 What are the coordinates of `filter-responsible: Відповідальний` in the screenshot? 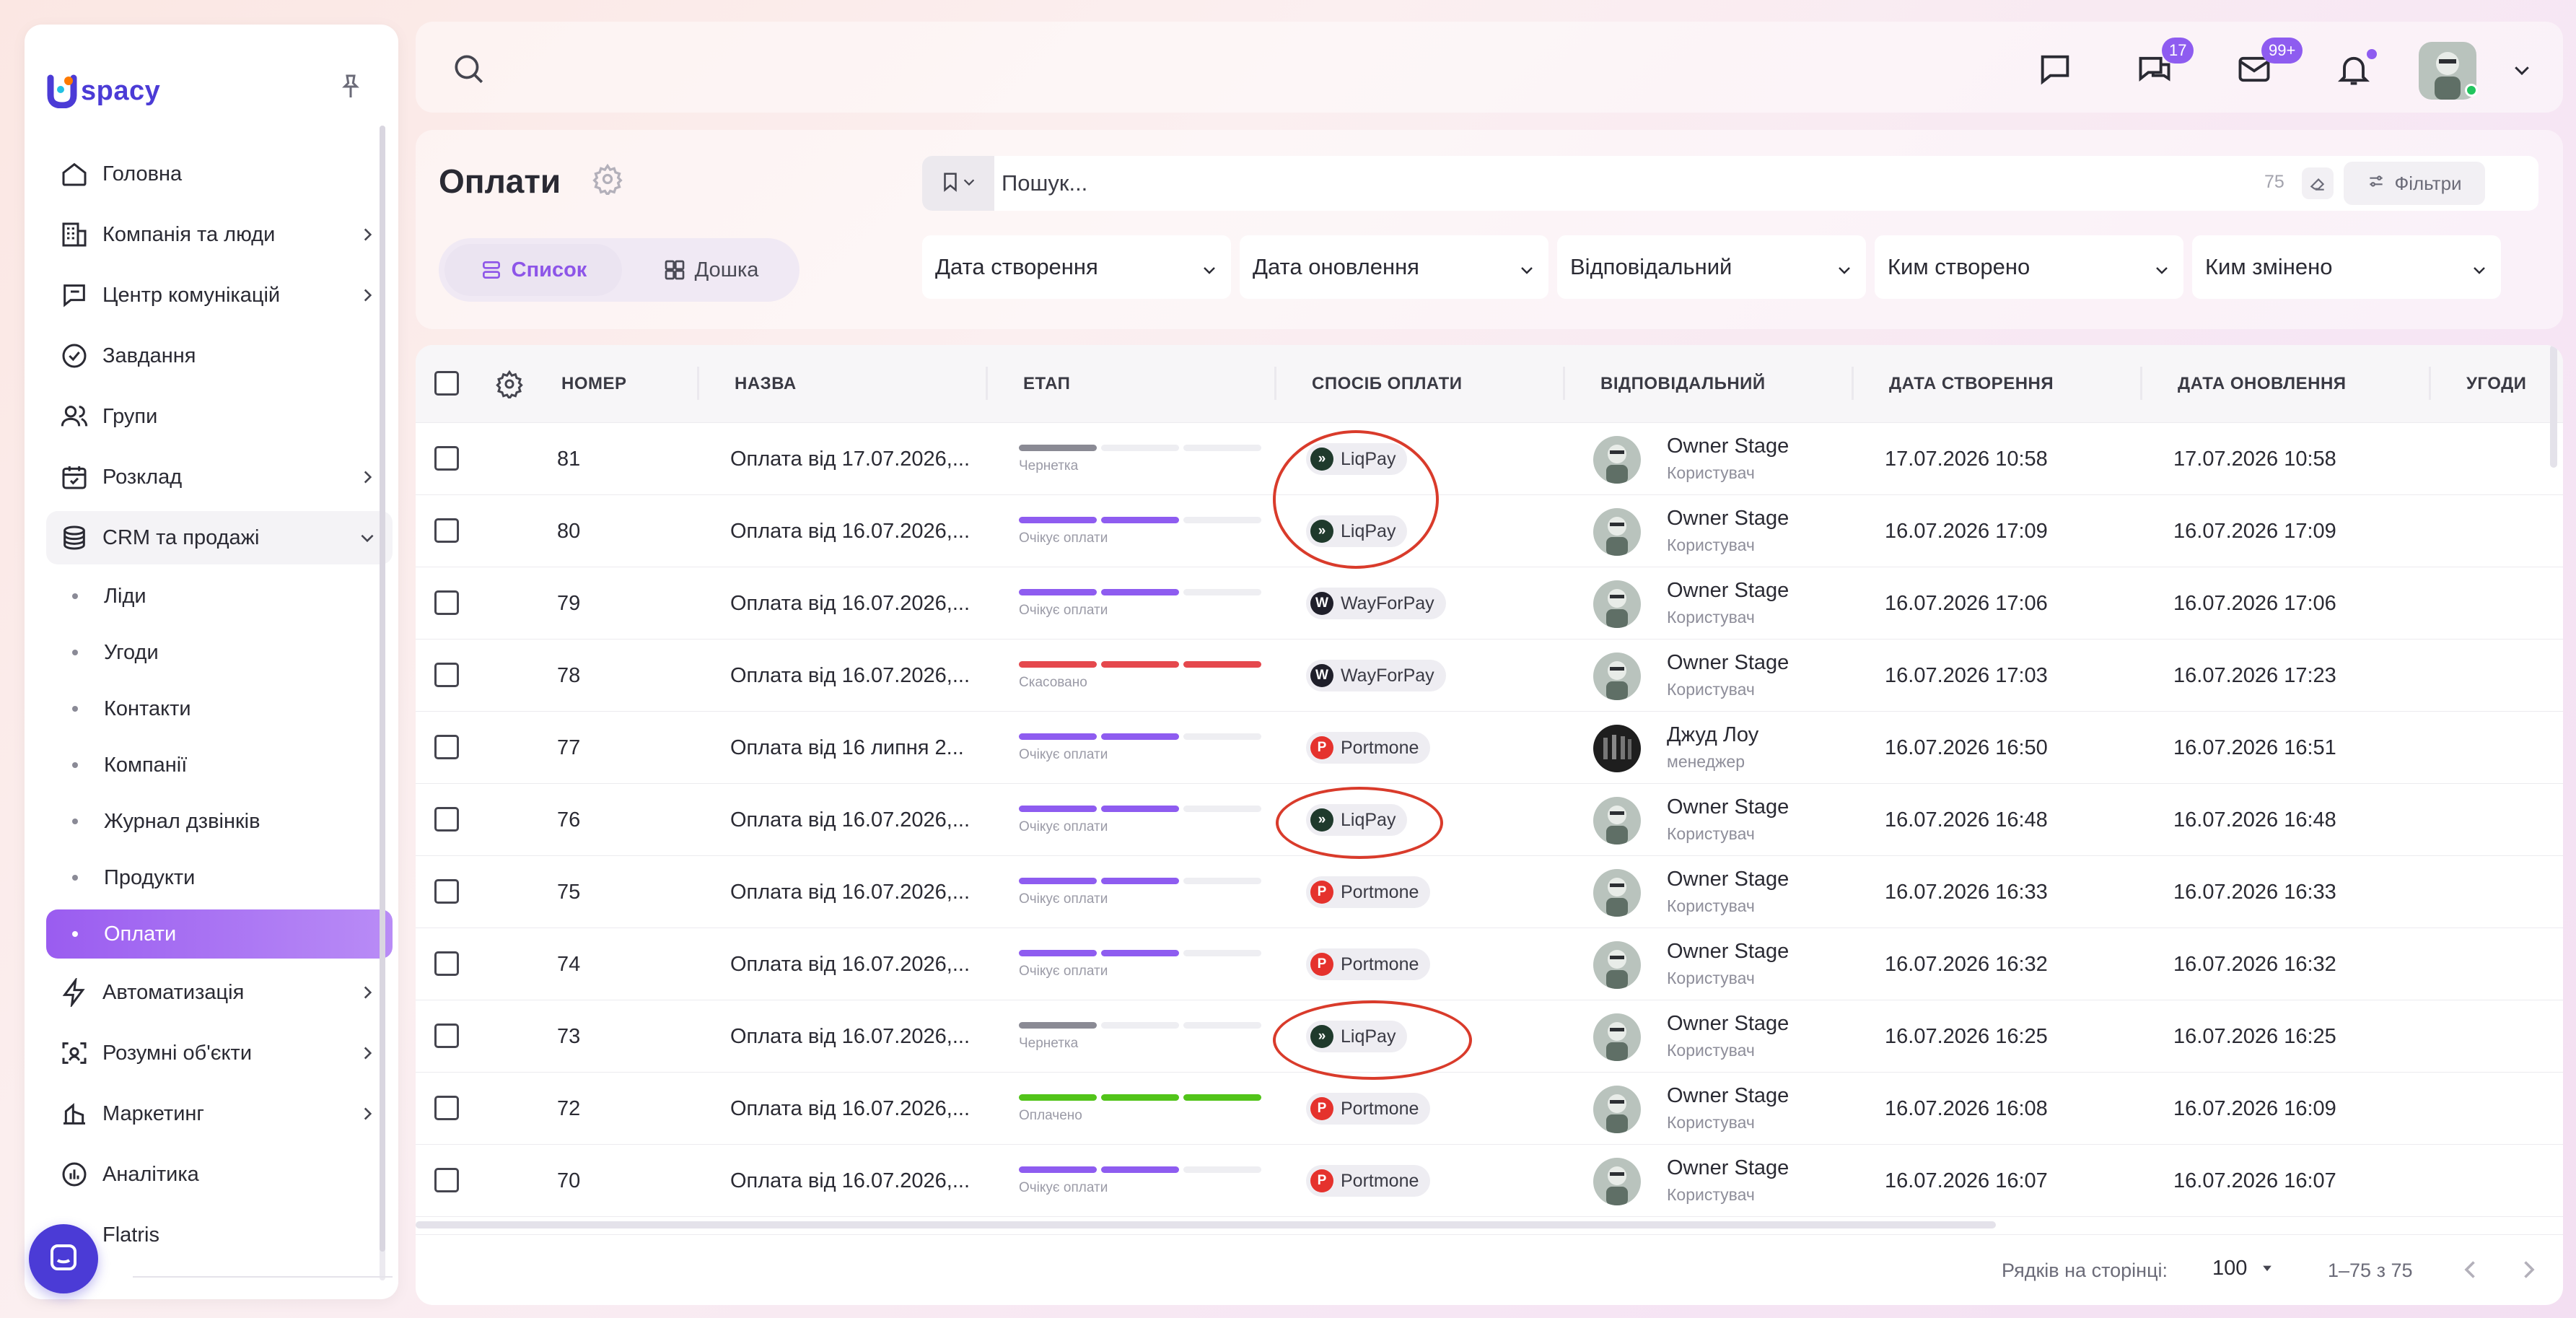 It's located at (1712, 267).